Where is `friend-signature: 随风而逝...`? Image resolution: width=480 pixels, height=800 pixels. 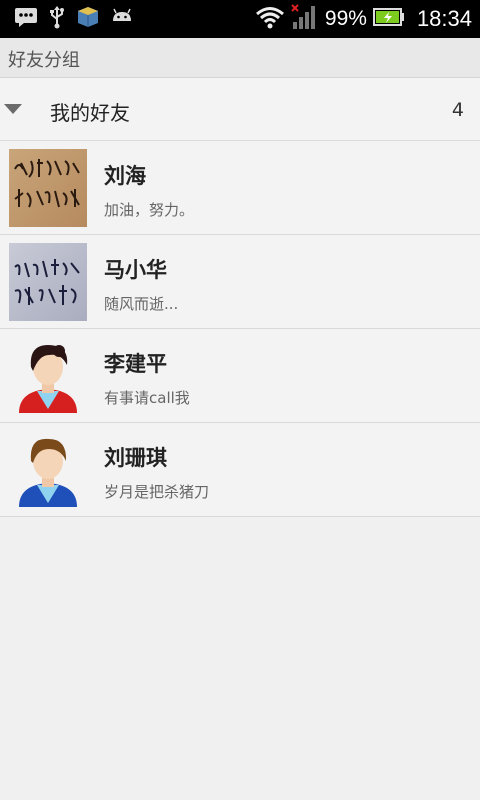
friend-signature: 随风而逝... is located at coordinates (141, 304).